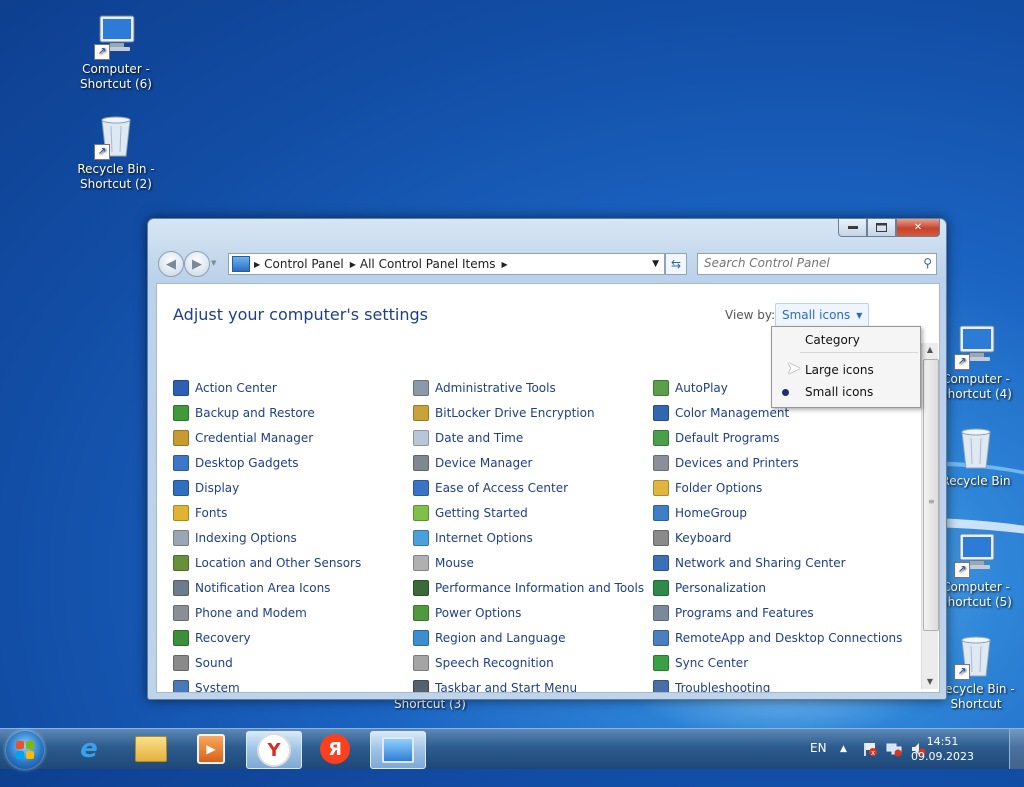 The height and width of the screenshot is (787, 1024). What do you see at coordinates (818, 748) in the screenshot?
I see `language-indicator: EN` at bounding box center [818, 748].